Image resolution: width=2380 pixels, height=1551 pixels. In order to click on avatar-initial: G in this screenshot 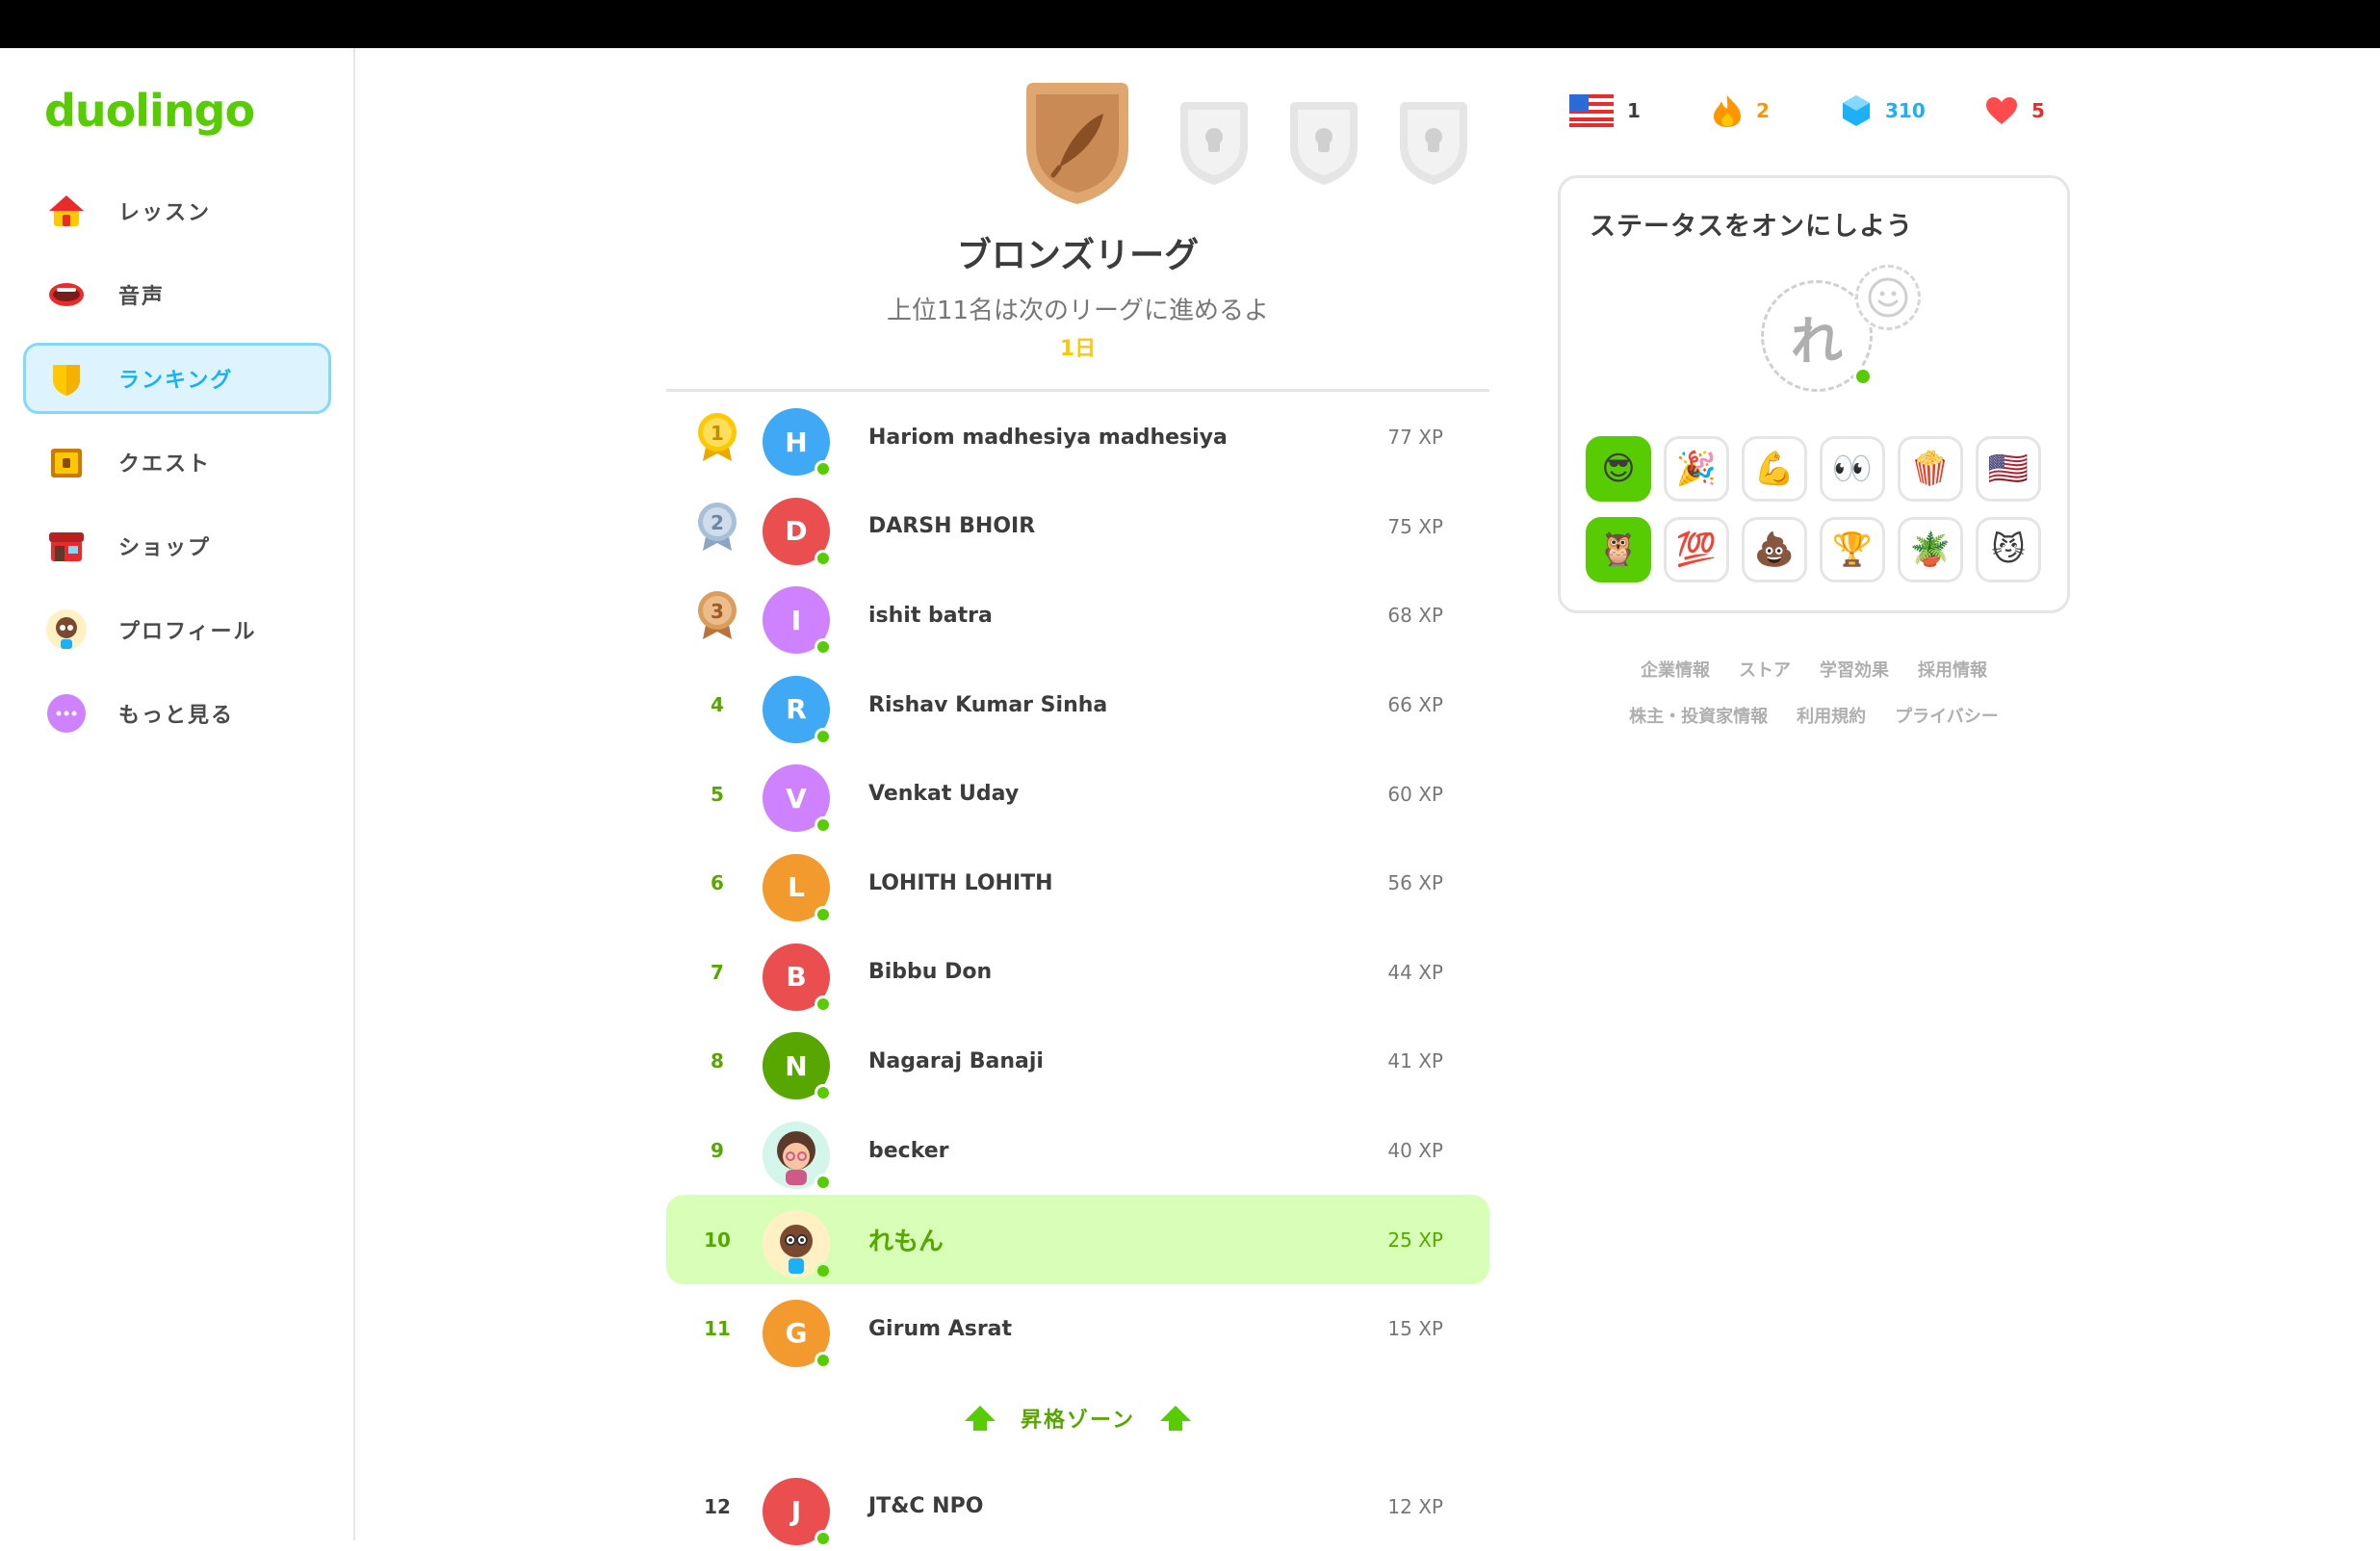, I will do `click(797, 1333)`.